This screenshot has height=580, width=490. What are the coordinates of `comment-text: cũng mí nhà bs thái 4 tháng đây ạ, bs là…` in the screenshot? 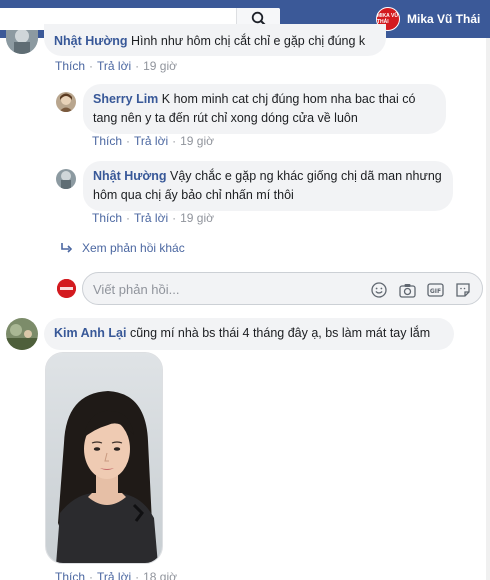 It's located at (280, 333).